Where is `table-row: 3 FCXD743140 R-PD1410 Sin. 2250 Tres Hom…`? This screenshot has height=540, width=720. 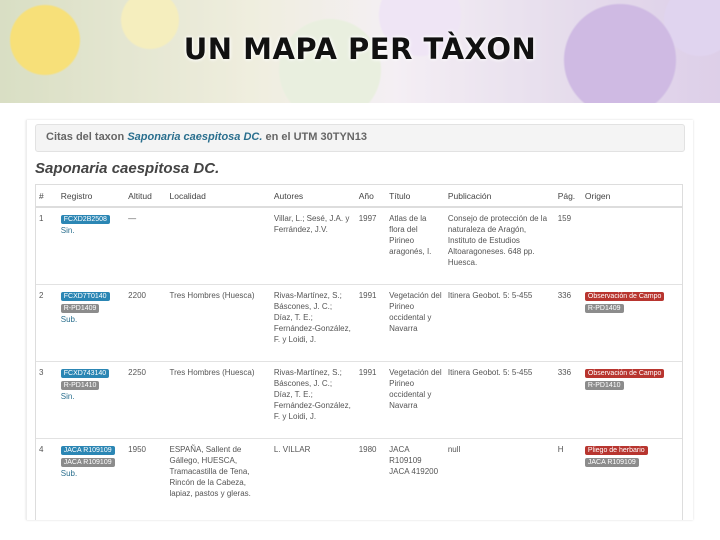
table-row: 3 FCXD743140 R-PD1410 Sin. 2250 Tres Hom… is located at coordinates (359, 400).